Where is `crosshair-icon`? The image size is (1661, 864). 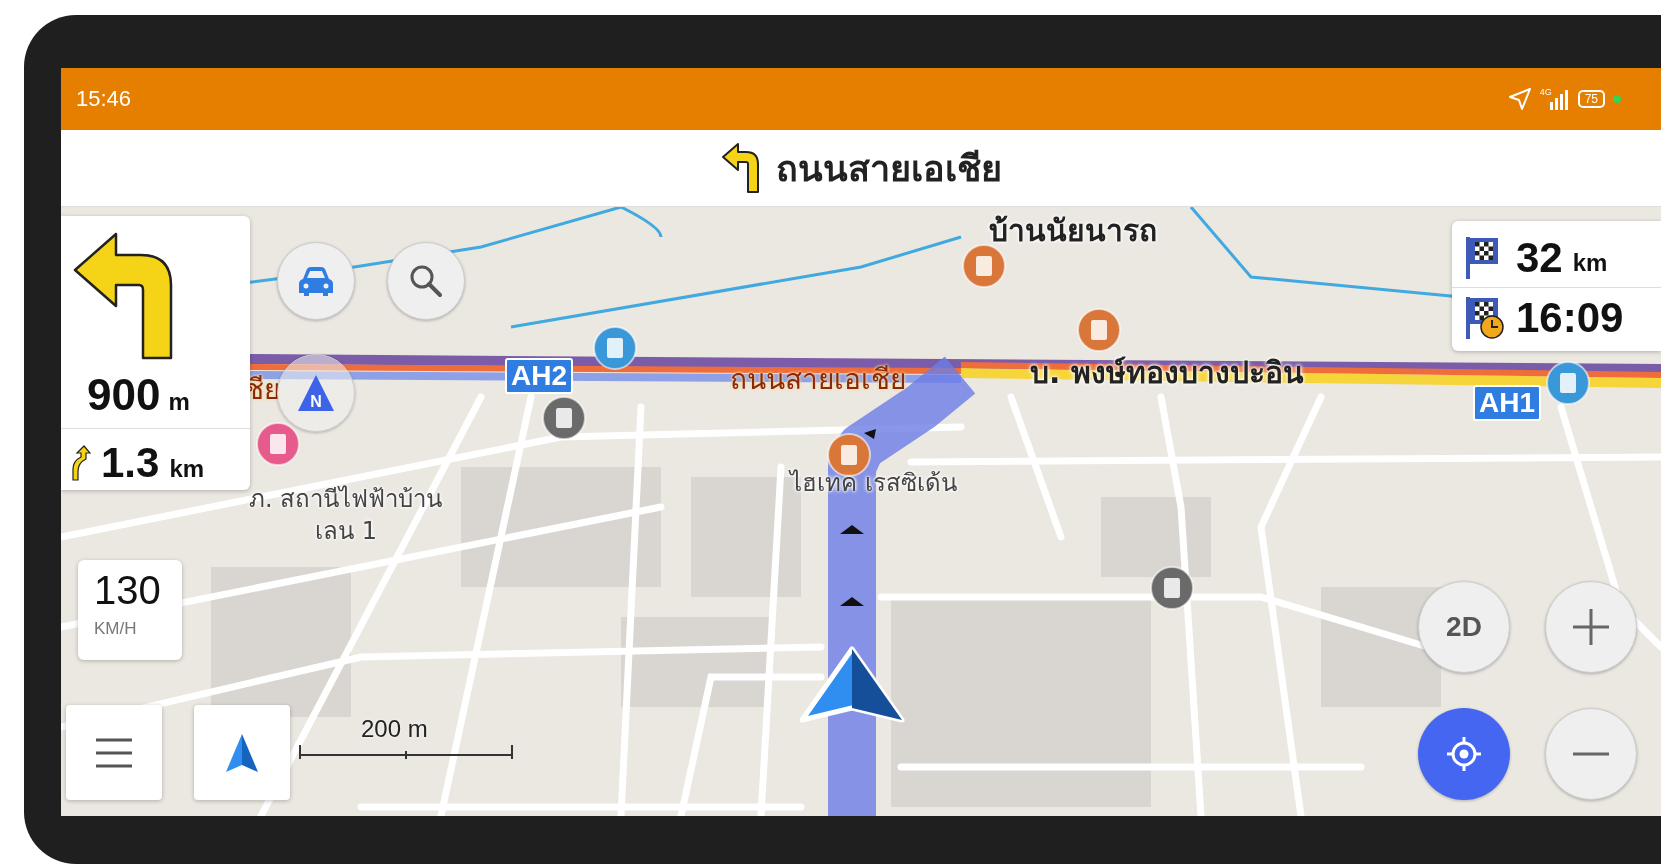
crosshair-icon is located at coordinates (1464, 754).